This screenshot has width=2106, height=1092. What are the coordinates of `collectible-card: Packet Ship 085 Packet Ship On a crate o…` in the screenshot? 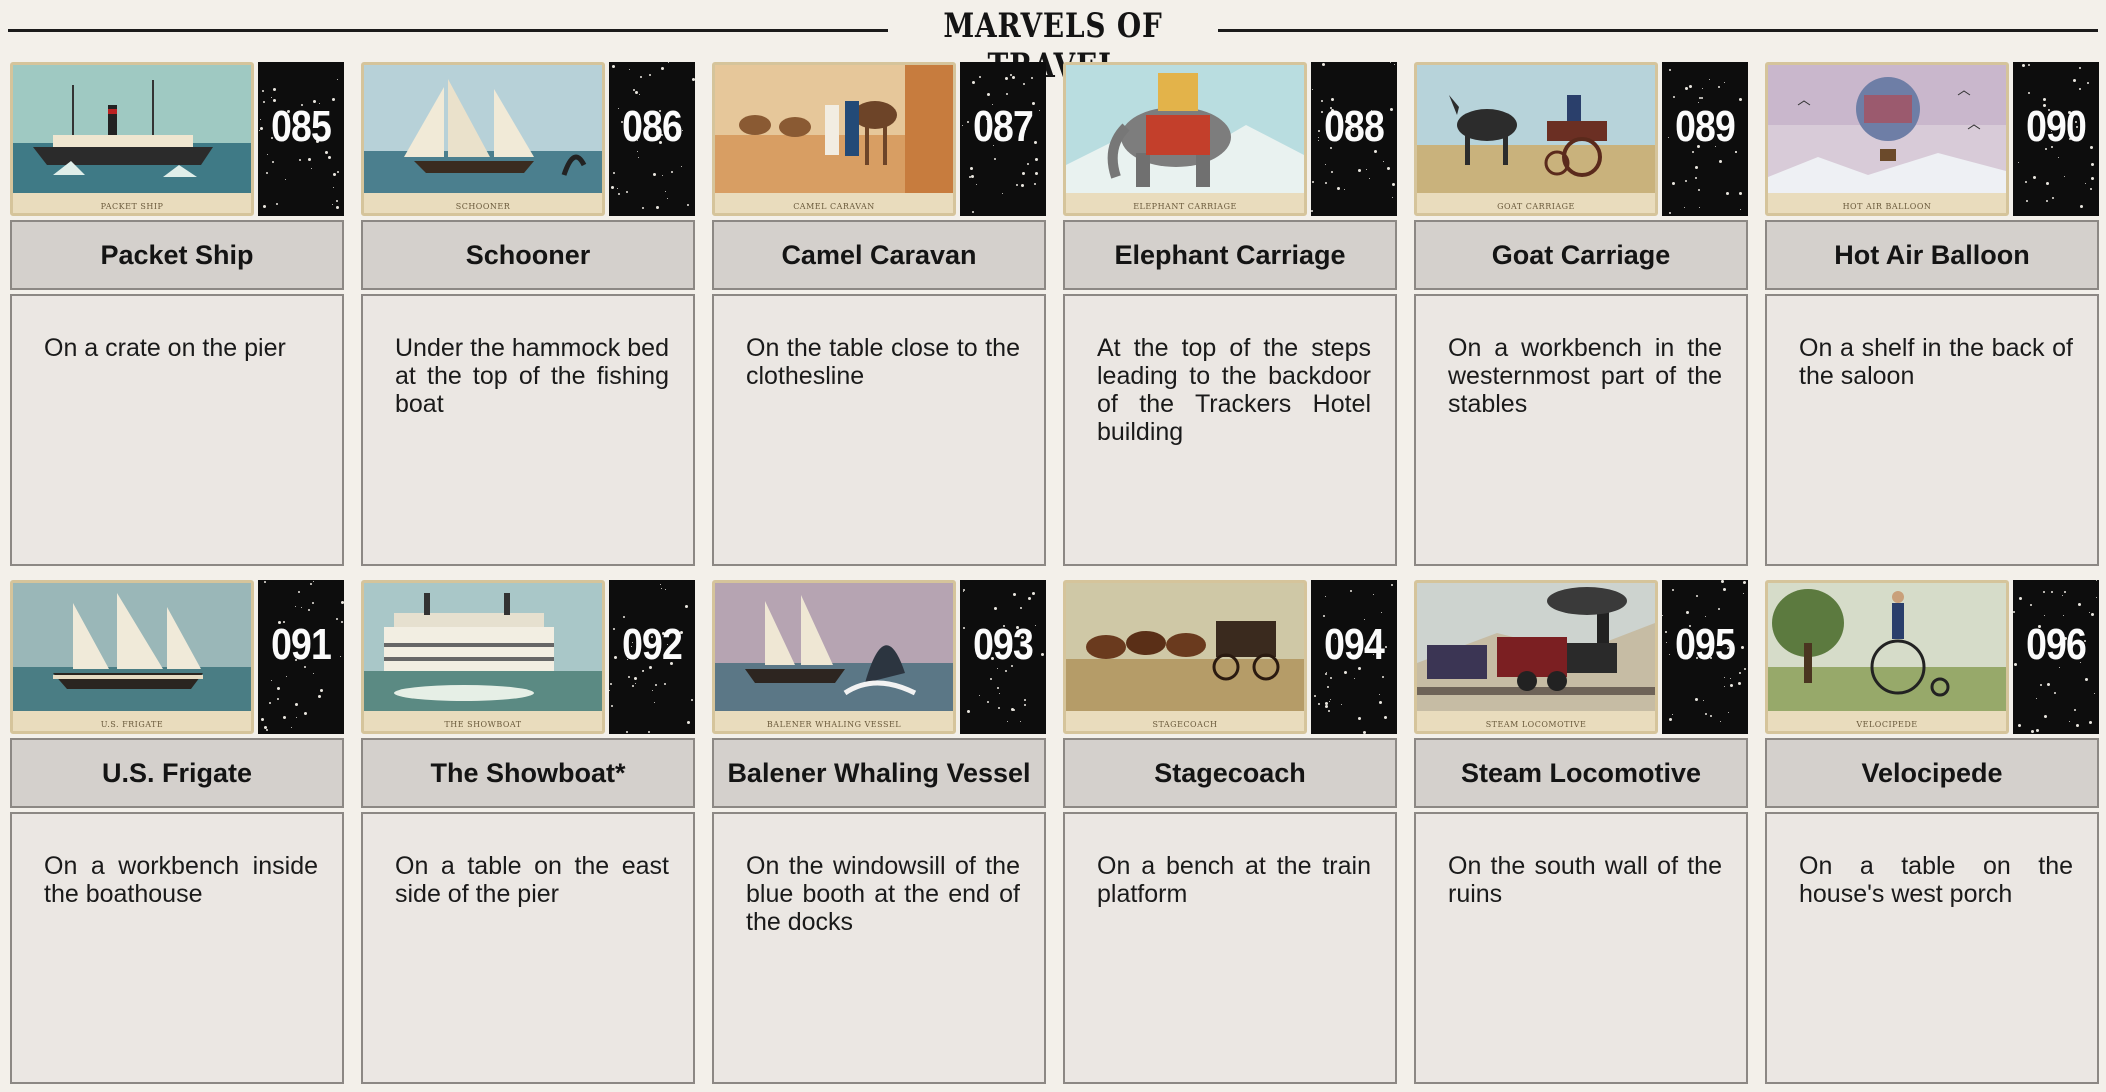 It's located at (177, 314).